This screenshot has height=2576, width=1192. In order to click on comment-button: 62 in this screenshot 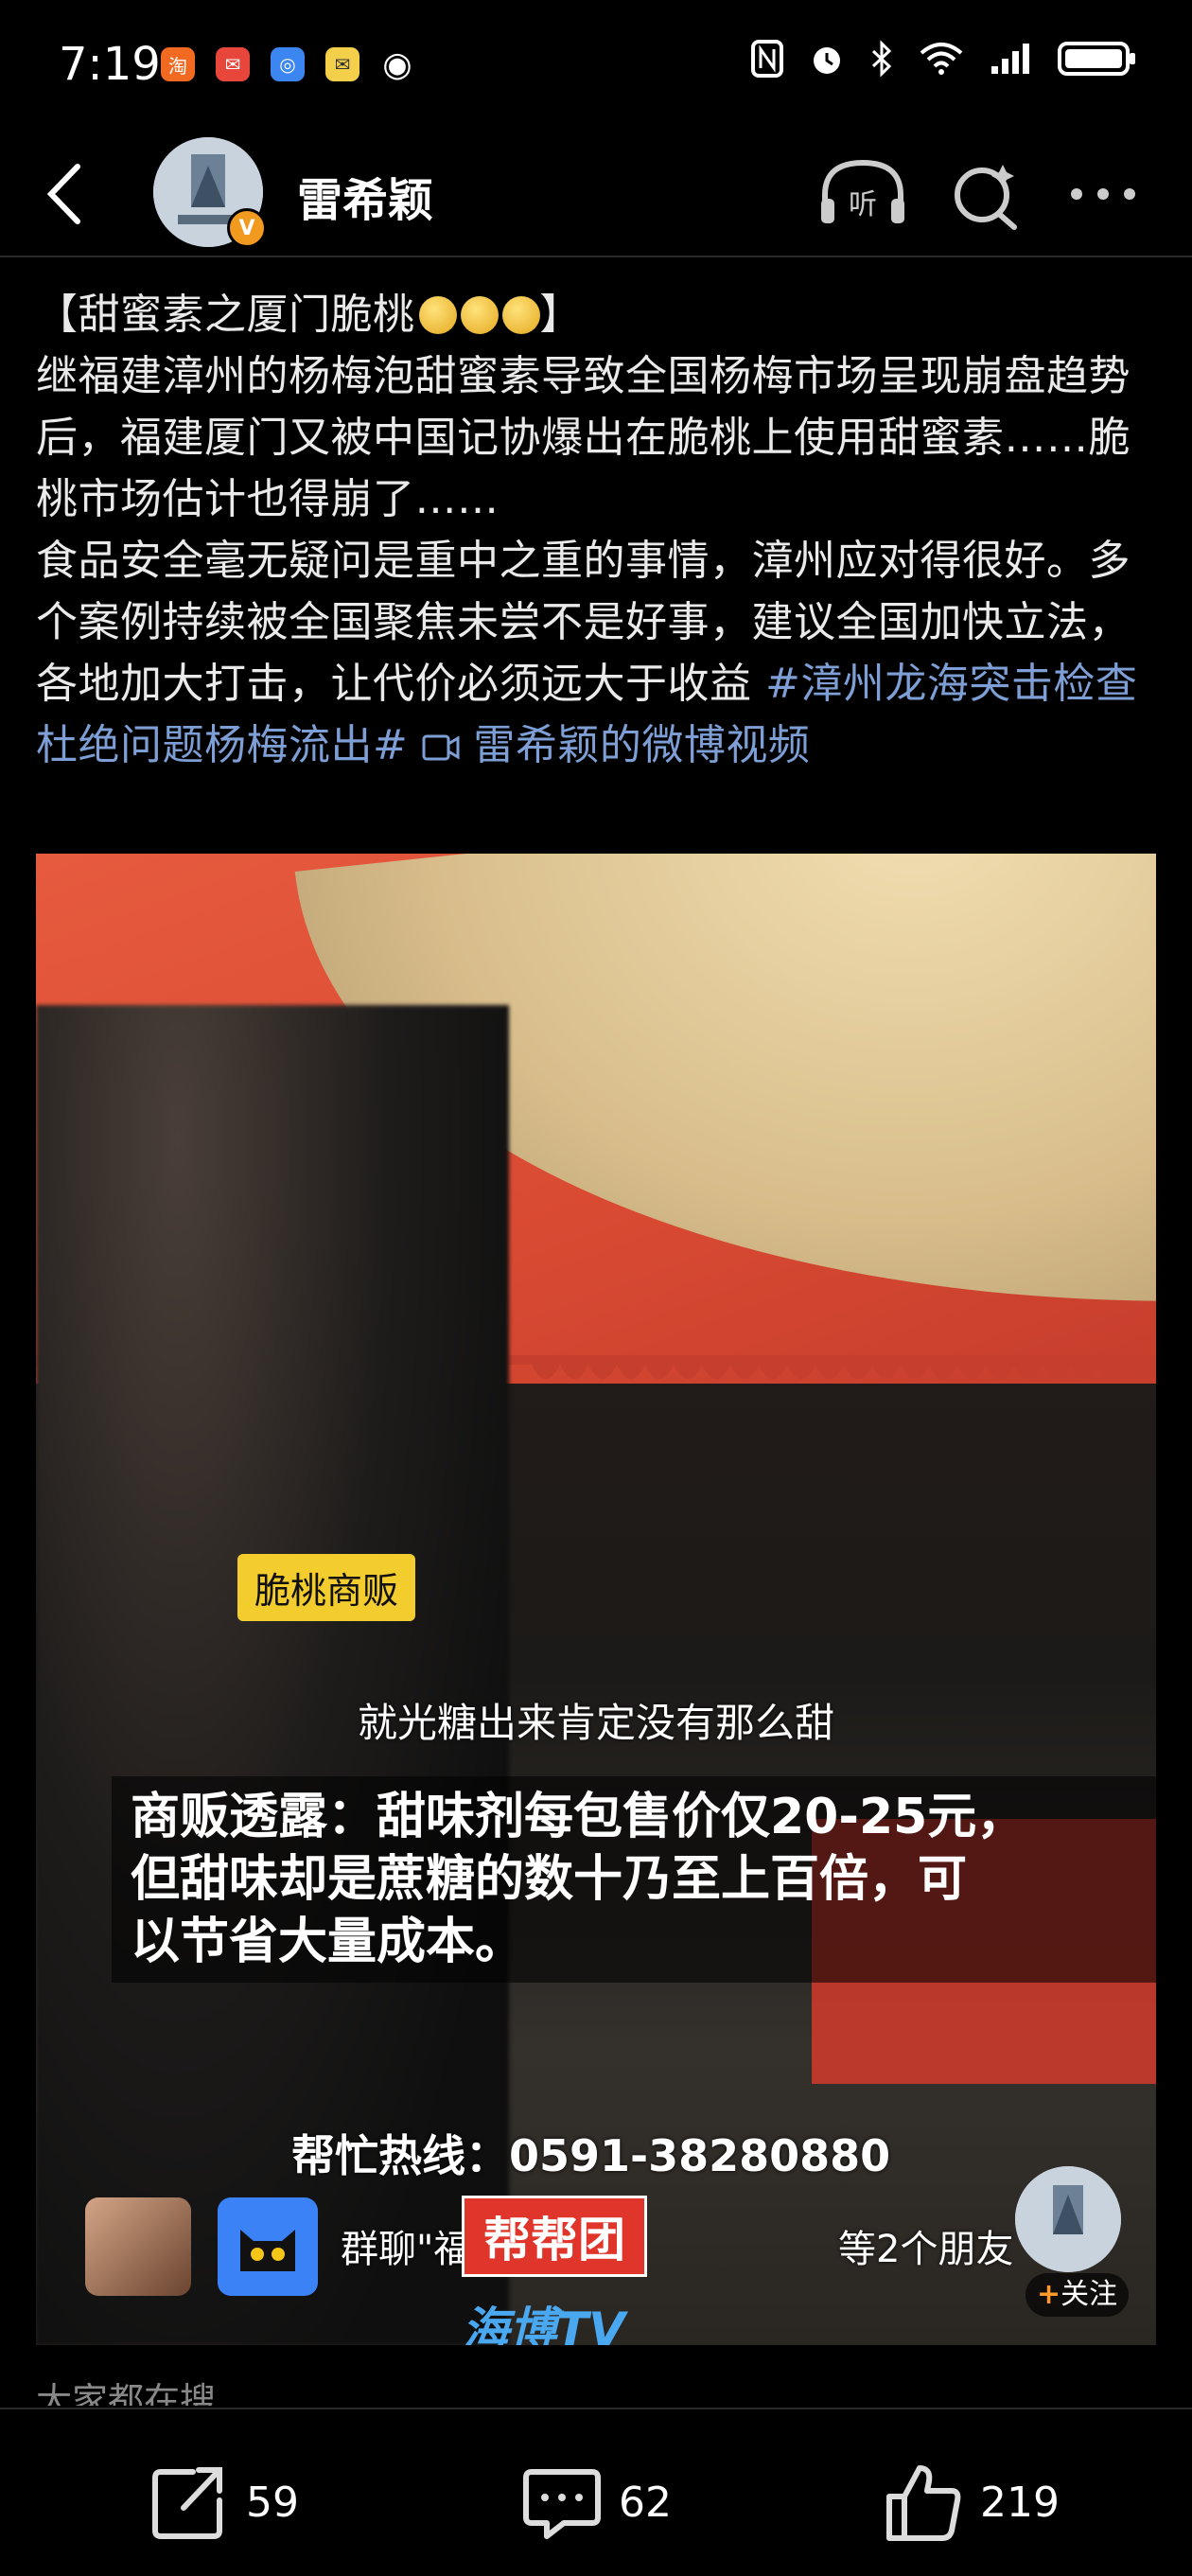, I will do `click(597, 2502)`.